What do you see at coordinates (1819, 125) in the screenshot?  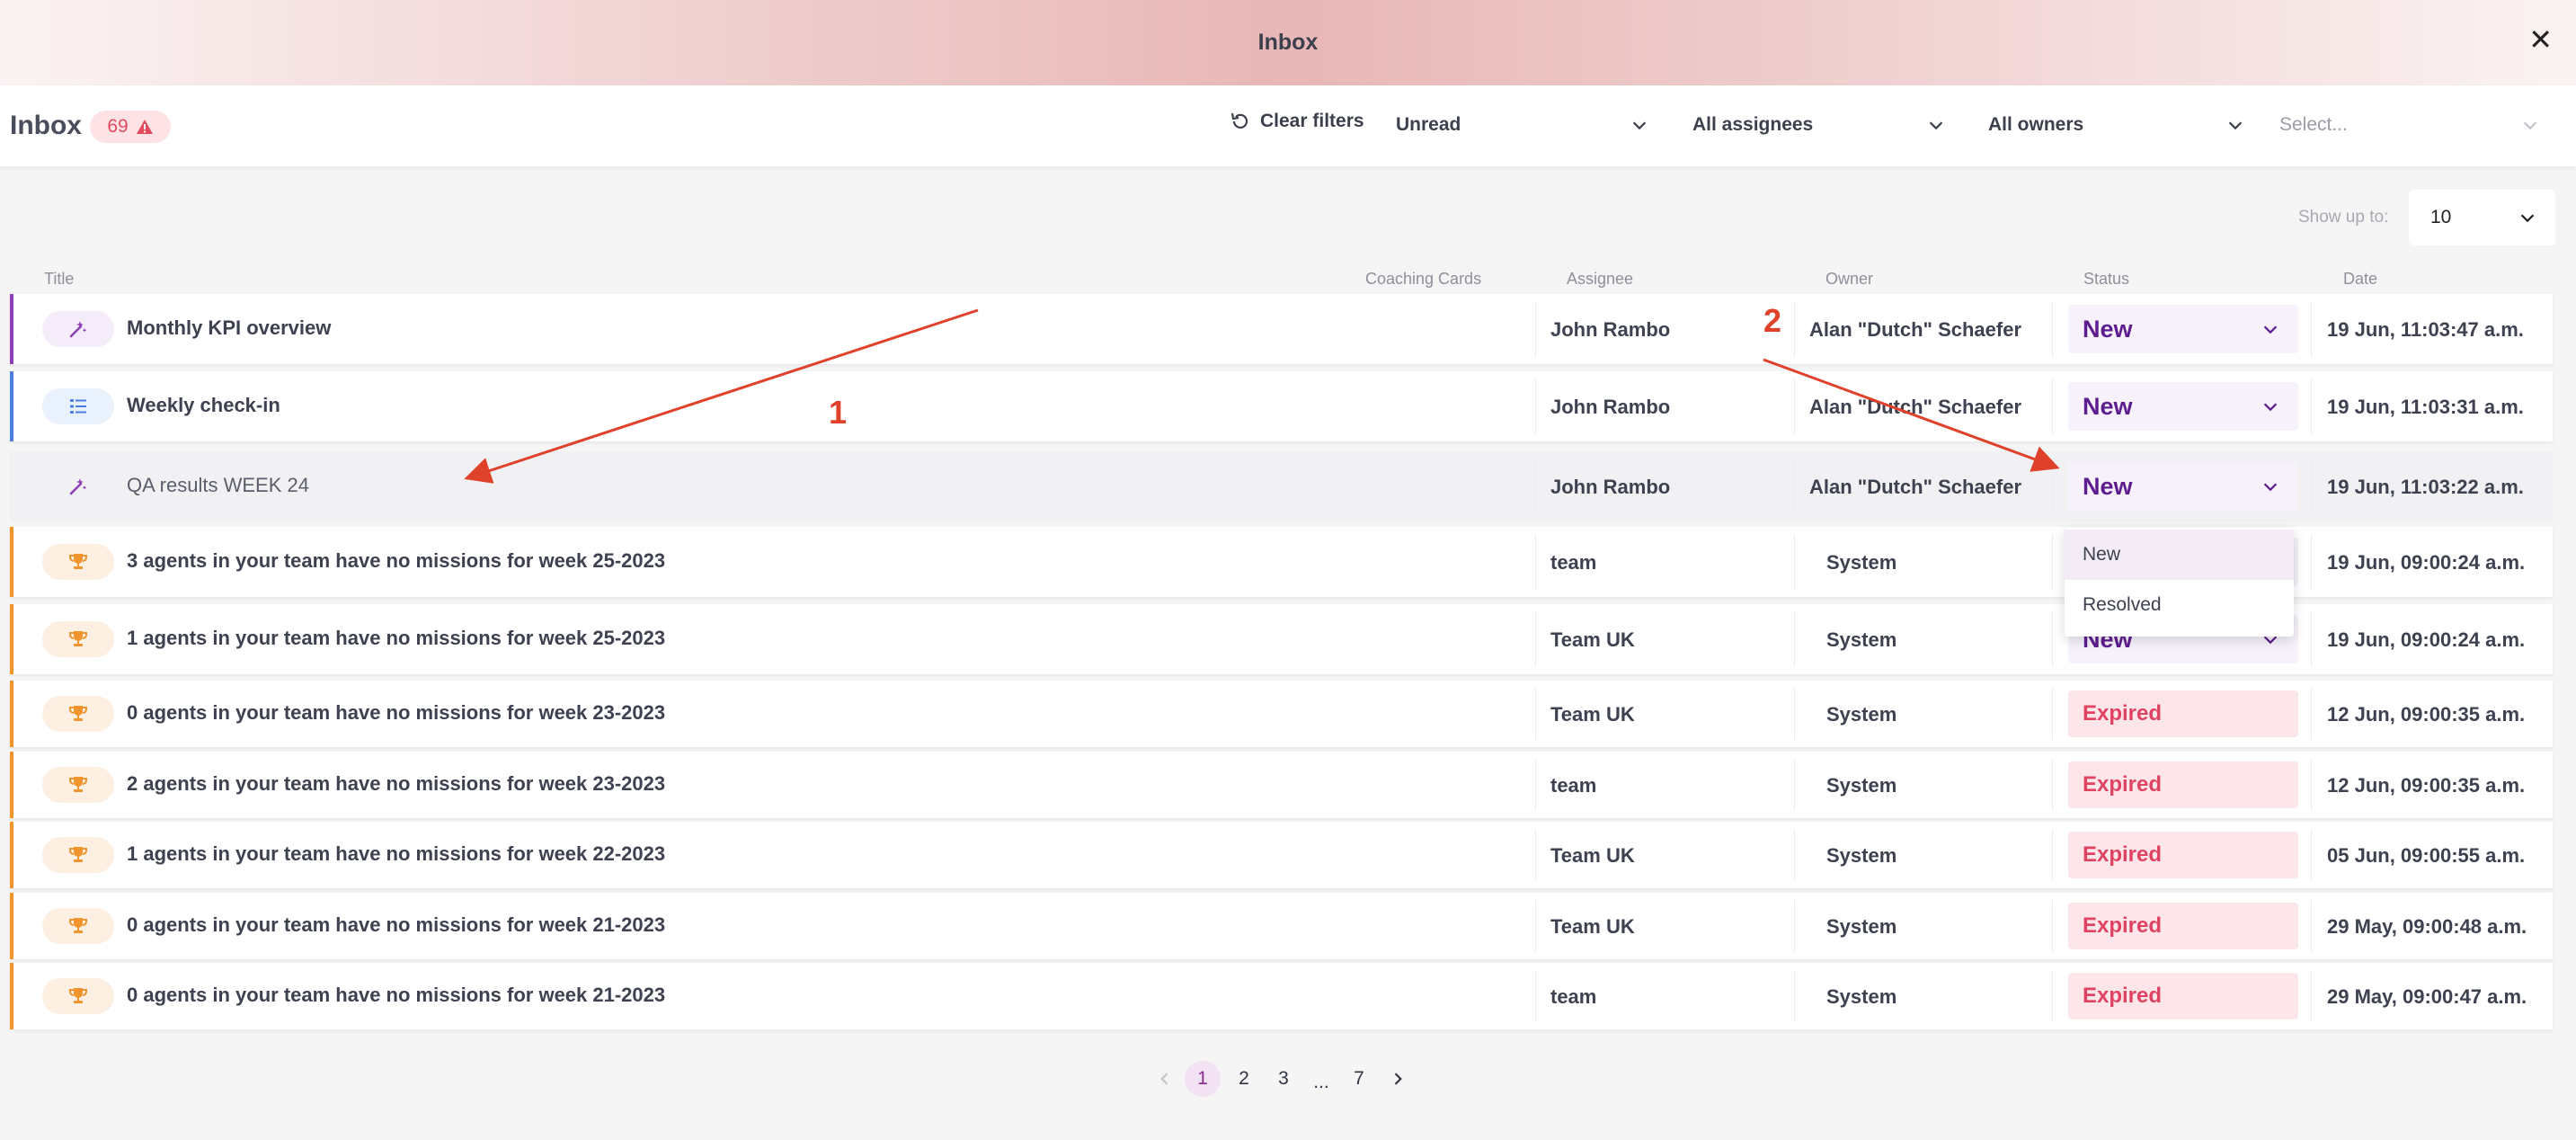 I see `assignee-filter-select: All assignees` at bounding box center [1819, 125].